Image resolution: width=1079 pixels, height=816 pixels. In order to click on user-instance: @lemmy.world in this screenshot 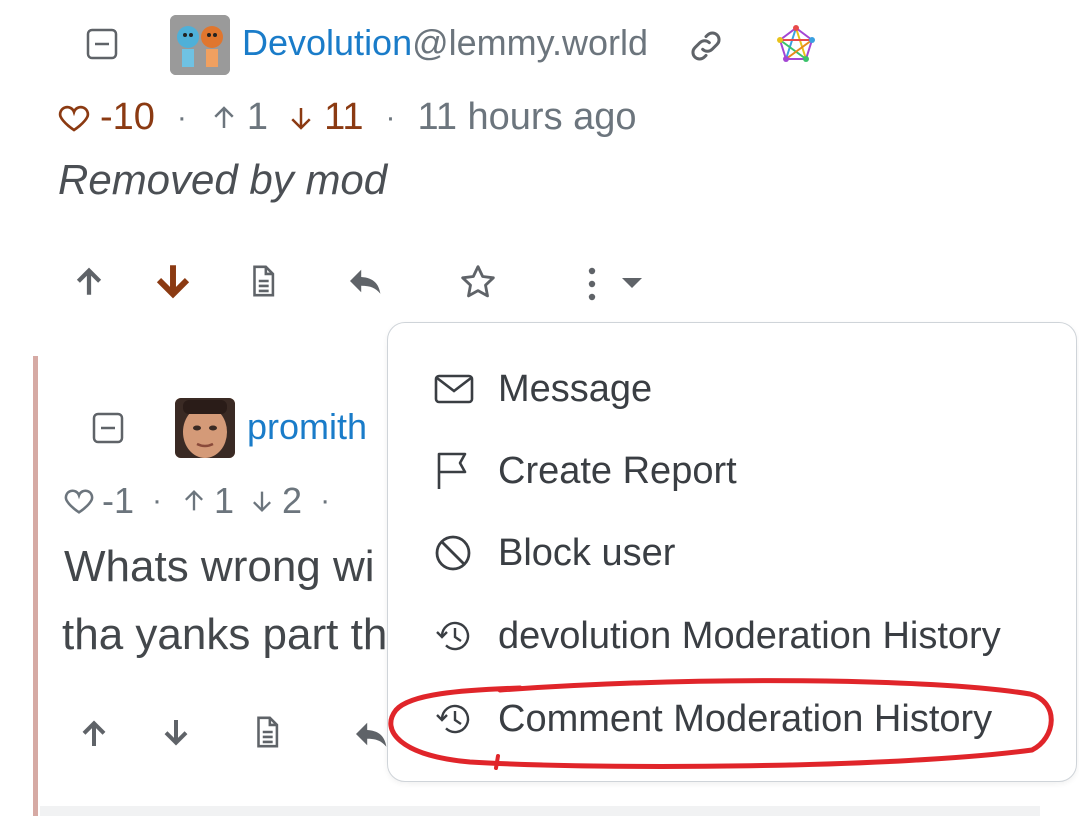, I will do `click(530, 42)`.